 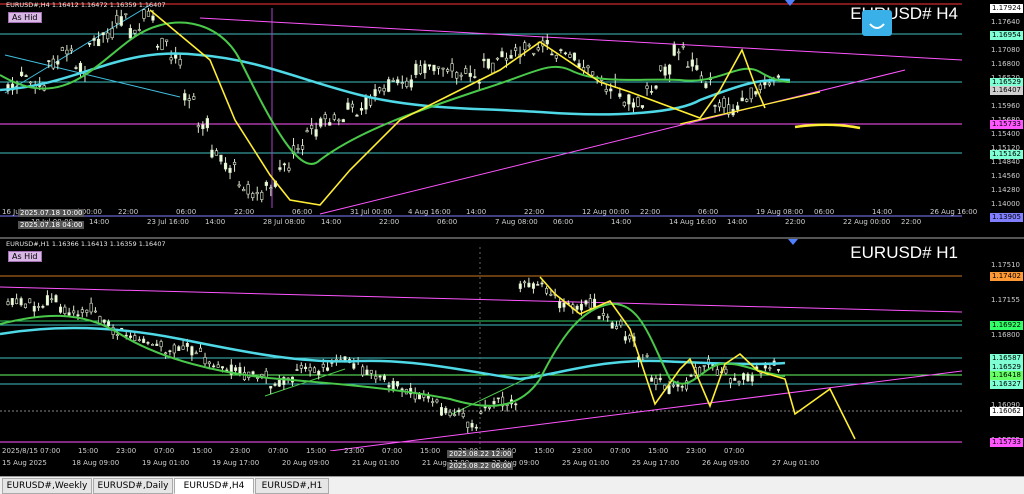 I want to click on tab-daily: EURUSD#,Daily, so click(x=133, y=486).